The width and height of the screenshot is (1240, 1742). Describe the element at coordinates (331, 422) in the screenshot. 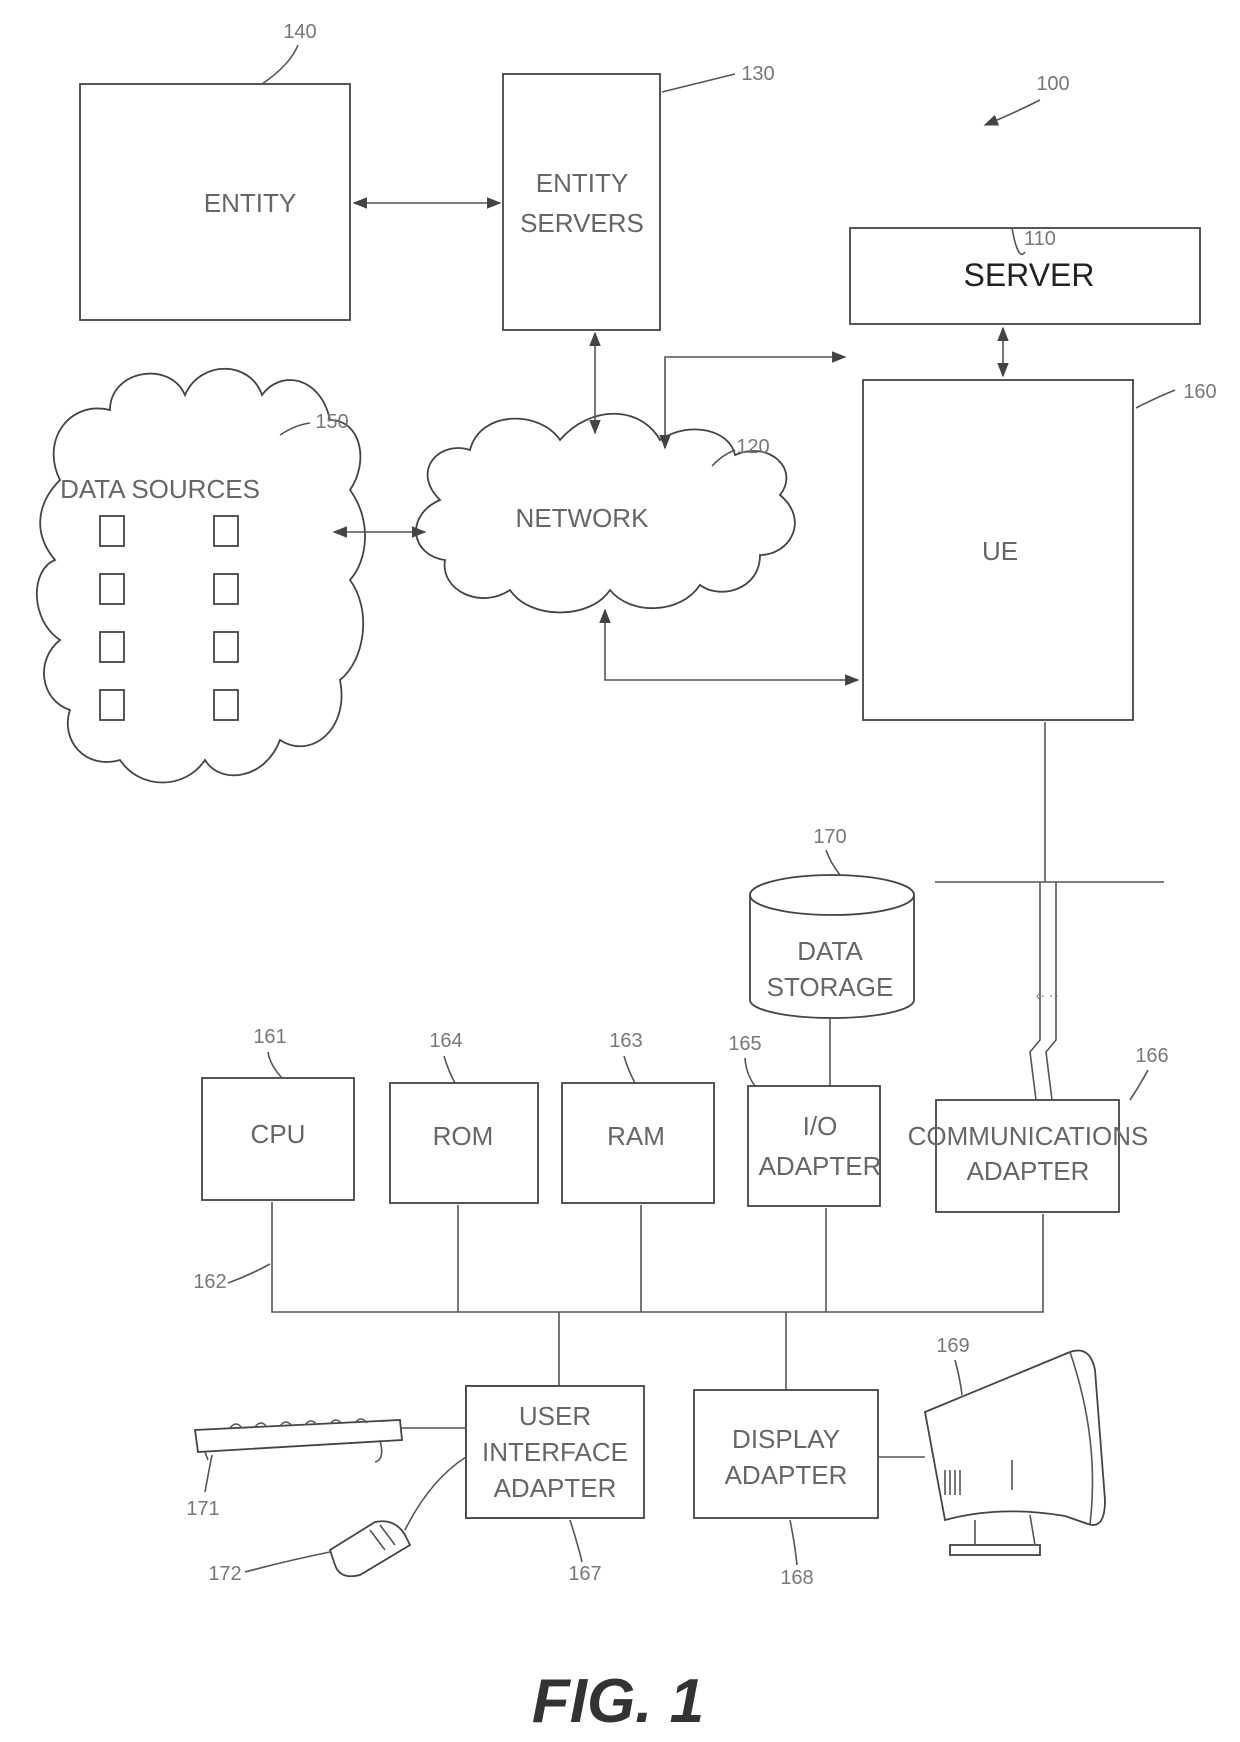

I see `svg-text: 150` at that location.